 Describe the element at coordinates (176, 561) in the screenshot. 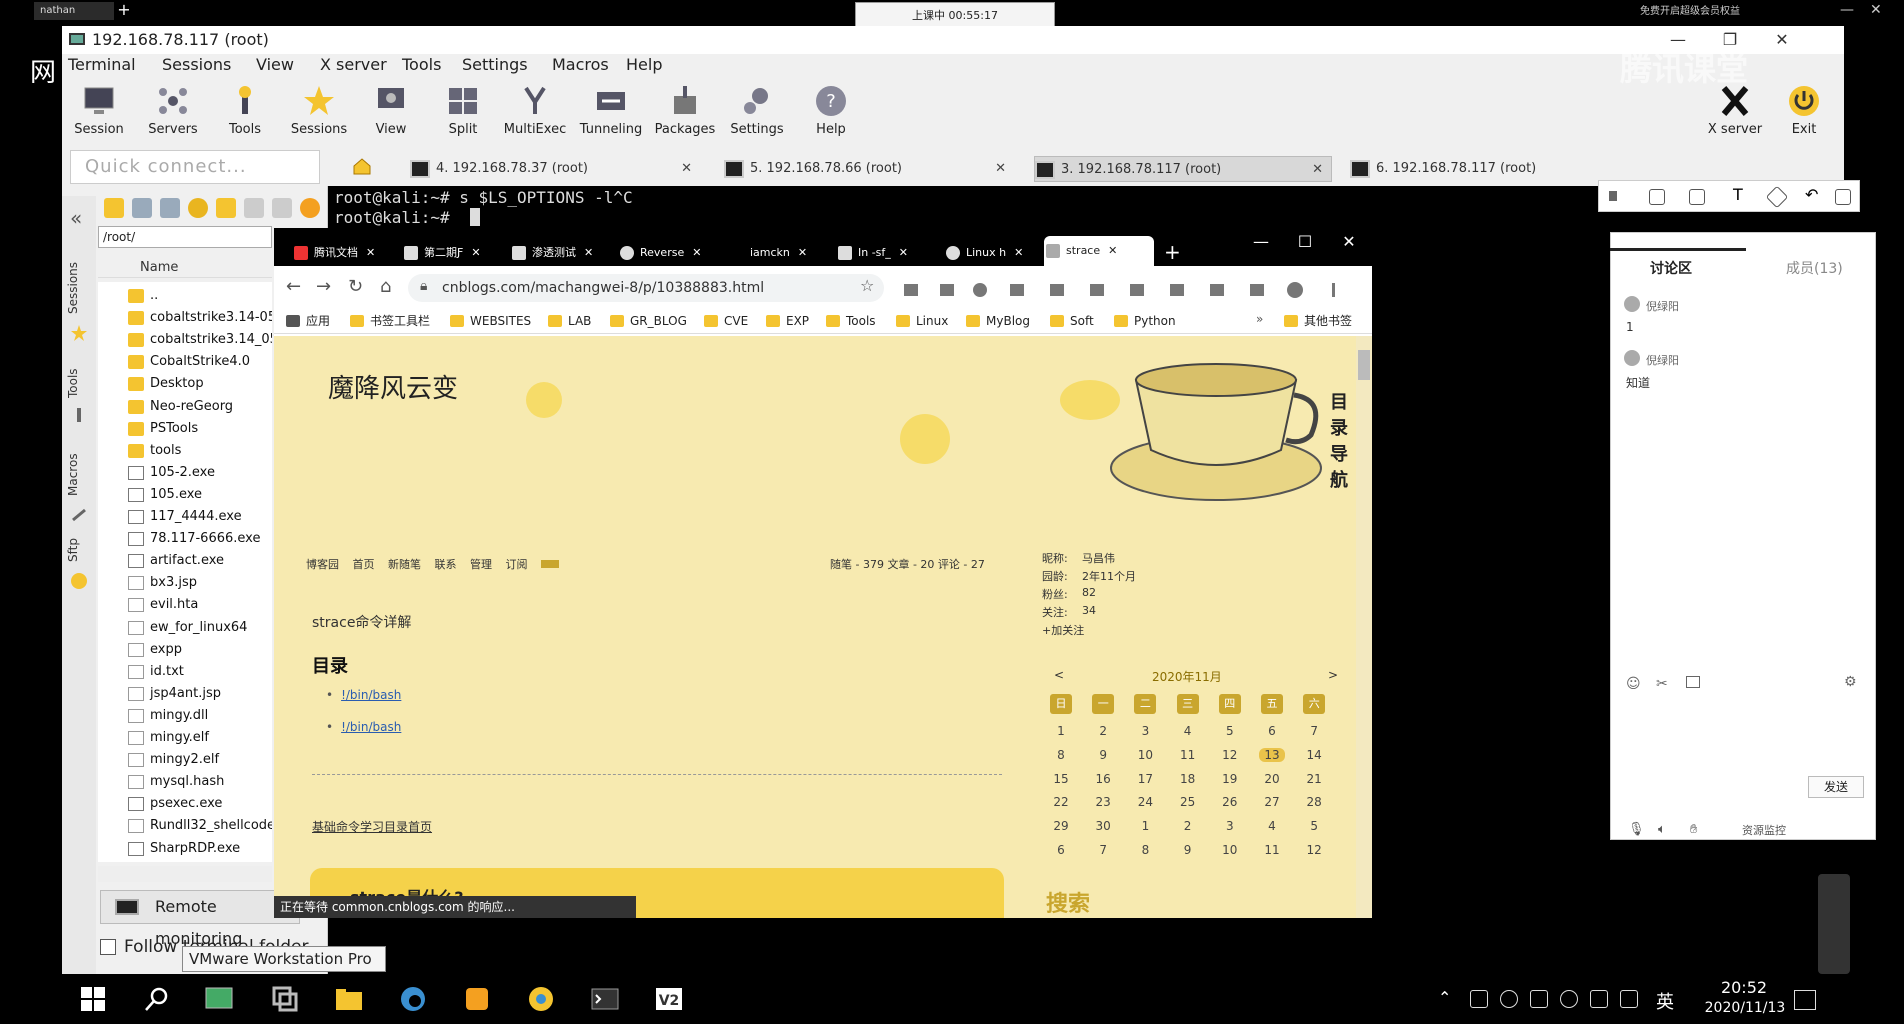

I see `file-row: artifact.exe` at that location.